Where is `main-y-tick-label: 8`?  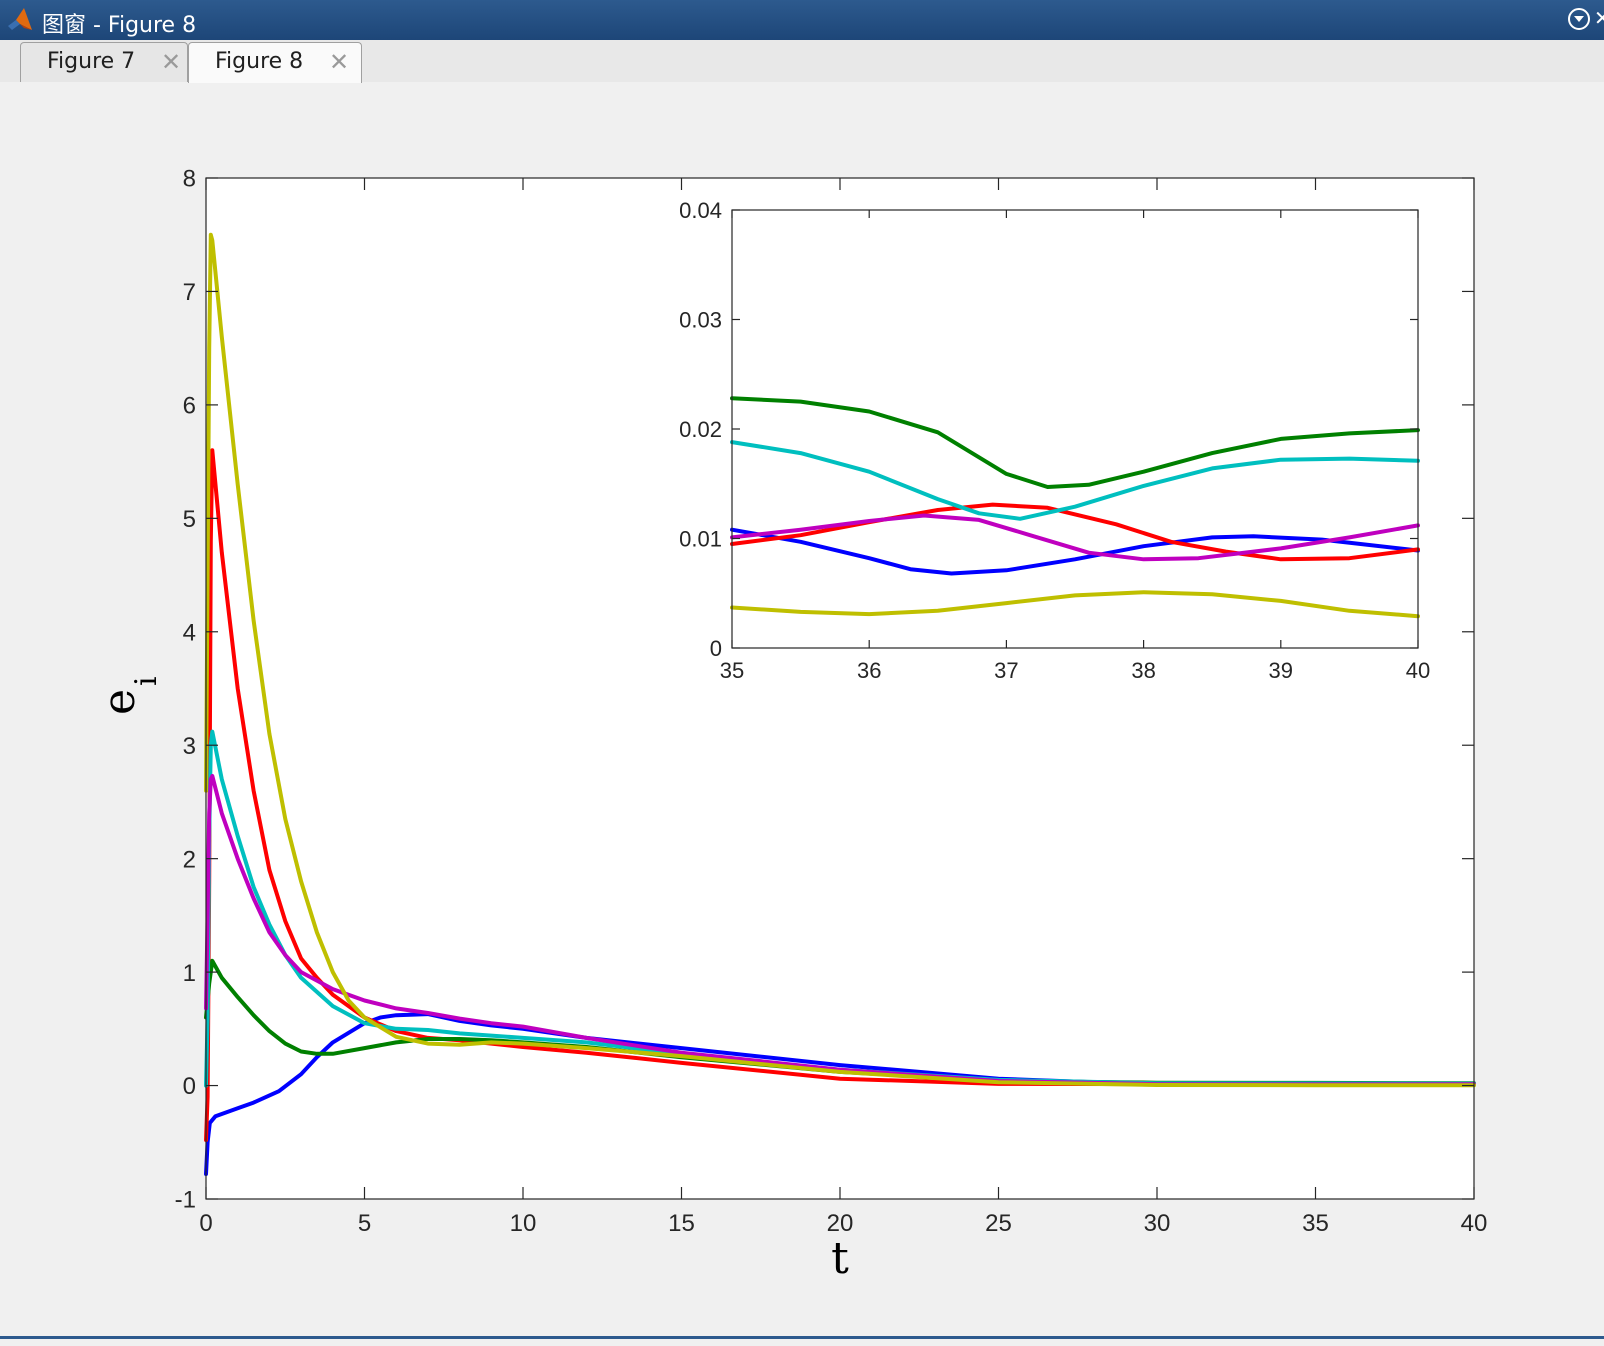
main-y-tick-label: 8 is located at coordinates (189, 179).